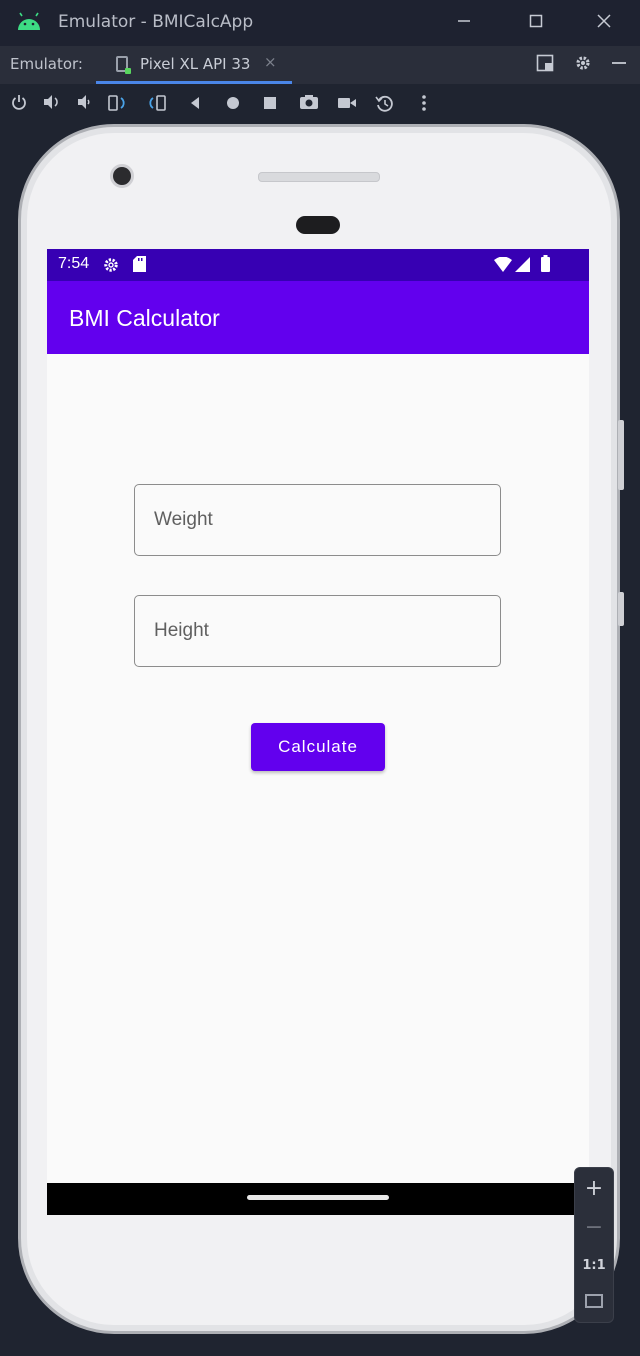 This screenshot has height=1356, width=640. I want to click on height-field, so click(317, 631).